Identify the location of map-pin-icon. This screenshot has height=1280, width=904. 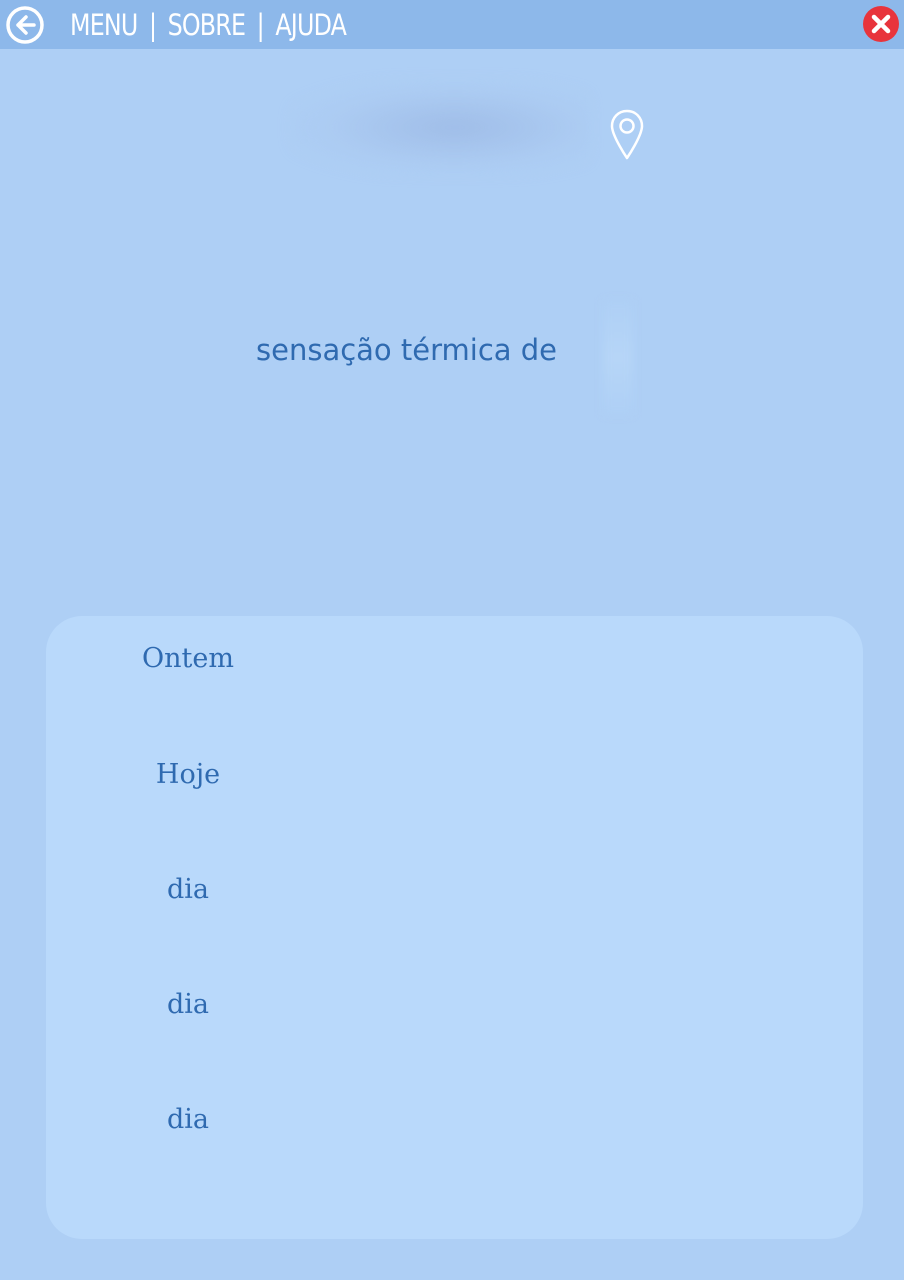
(627, 135).